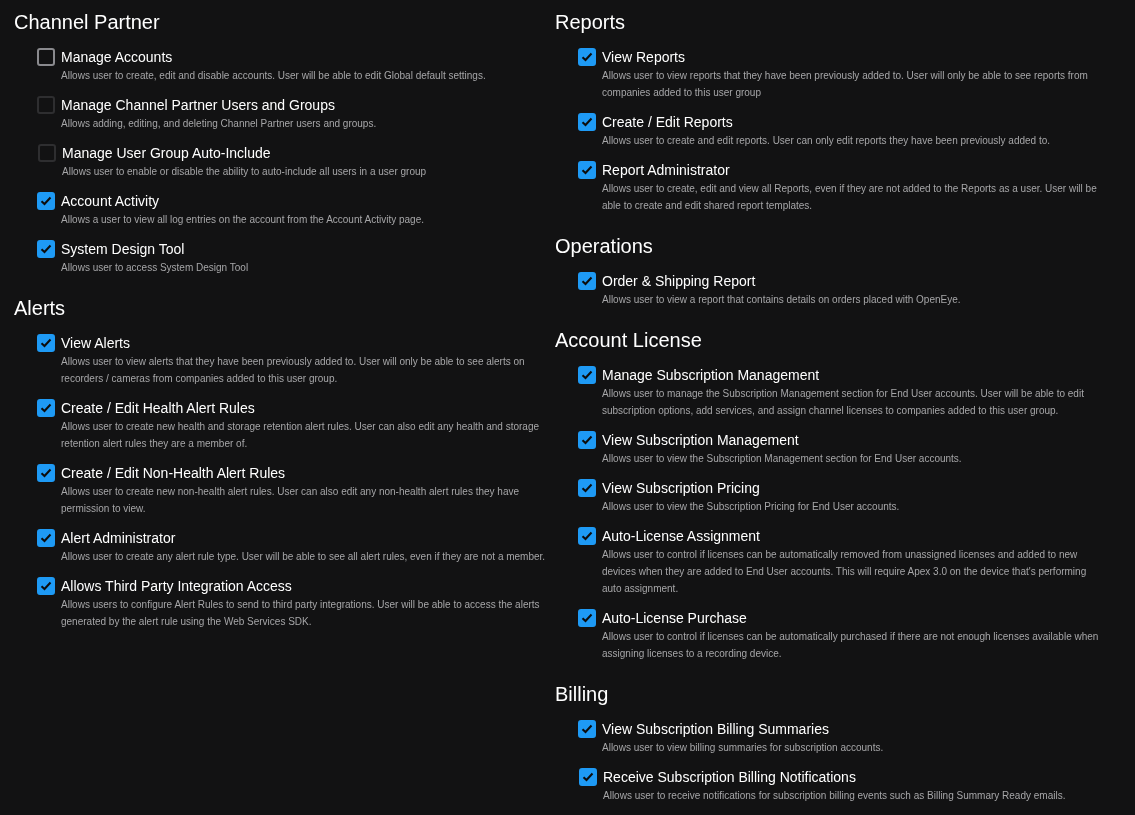 The width and height of the screenshot is (1135, 815). Describe the element at coordinates (158, 408) in the screenshot. I see `permission-label: Create / Edit Health Alert Rules` at that location.